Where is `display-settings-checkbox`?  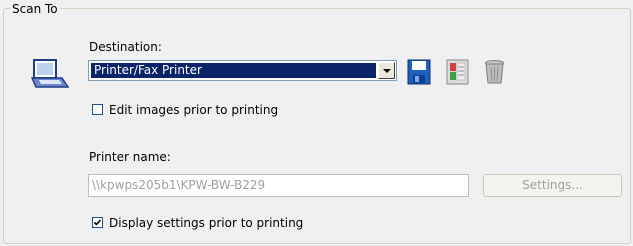
display-settings-checkbox is located at coordinates (97, 222).